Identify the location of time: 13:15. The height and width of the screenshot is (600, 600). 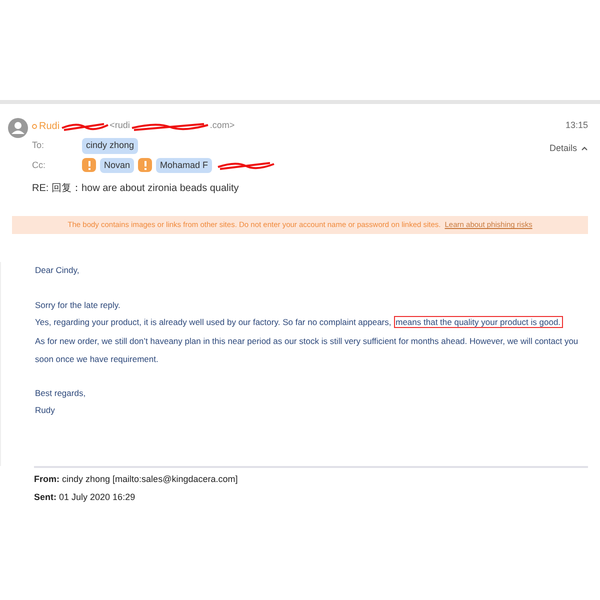
(576, 125).